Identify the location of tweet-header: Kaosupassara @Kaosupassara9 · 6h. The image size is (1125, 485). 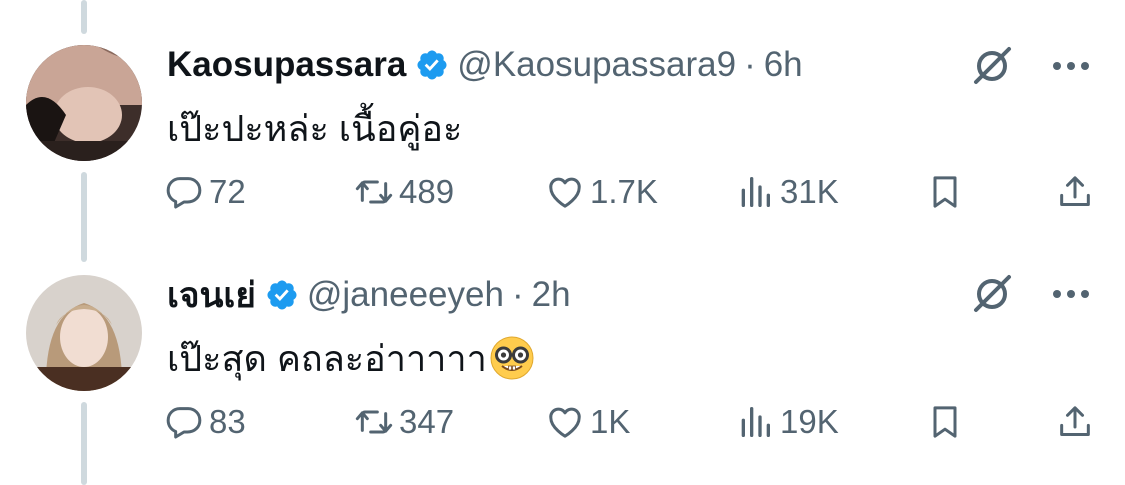
(485, 65).